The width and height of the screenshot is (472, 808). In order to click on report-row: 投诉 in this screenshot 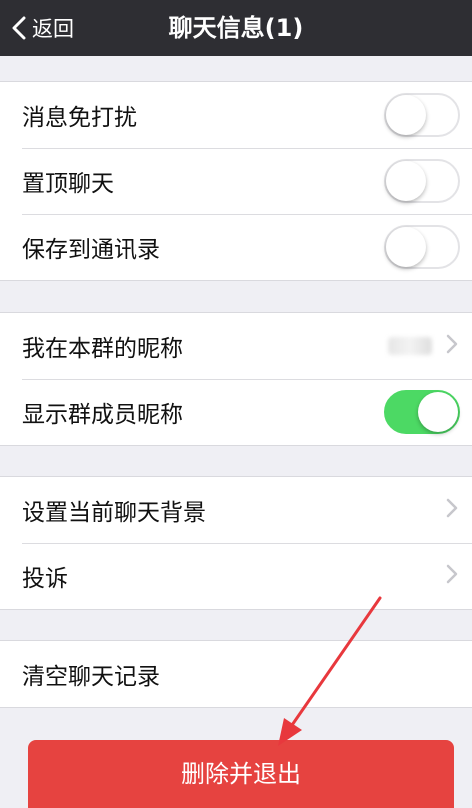, I will do `click(236, 576)`.